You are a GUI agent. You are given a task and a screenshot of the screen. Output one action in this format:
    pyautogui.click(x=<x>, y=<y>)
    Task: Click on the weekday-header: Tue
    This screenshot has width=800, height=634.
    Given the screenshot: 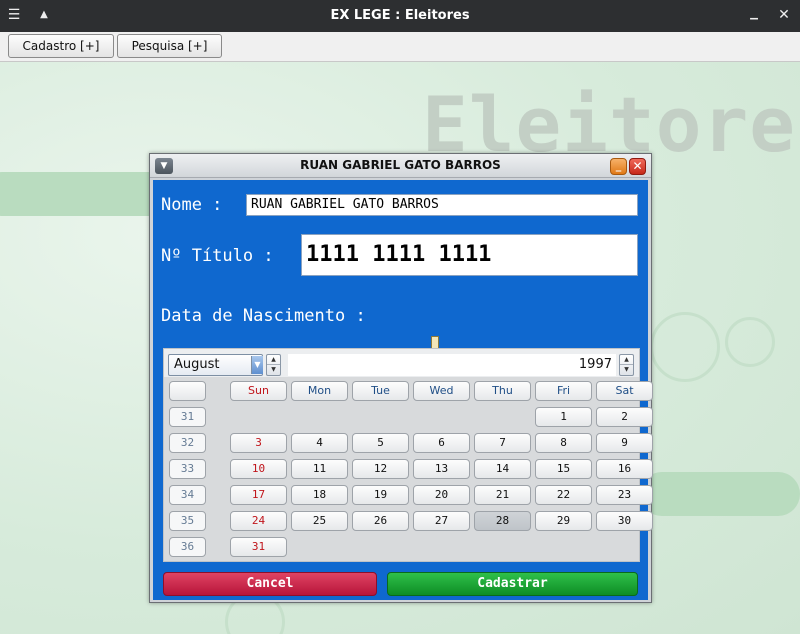 What is the action you would take?
    pyautogui.click(x=380, y=391)
    